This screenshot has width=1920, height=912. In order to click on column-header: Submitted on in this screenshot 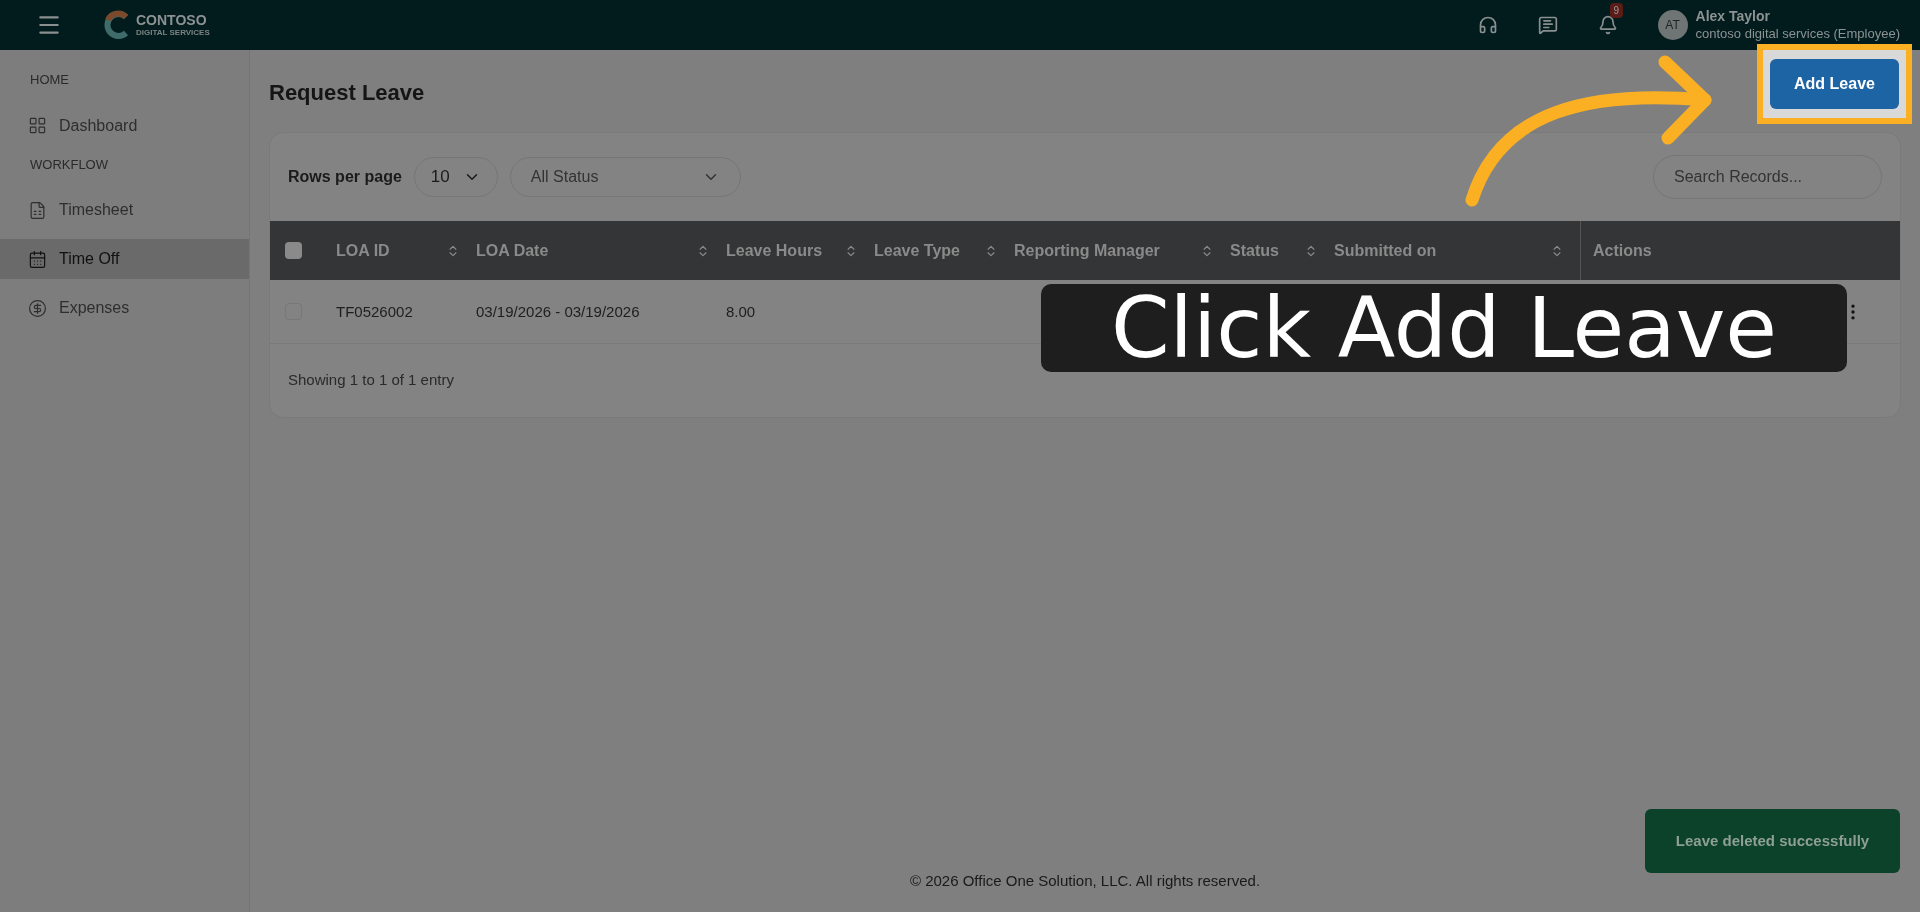, I will do `click(1385, 250)`.